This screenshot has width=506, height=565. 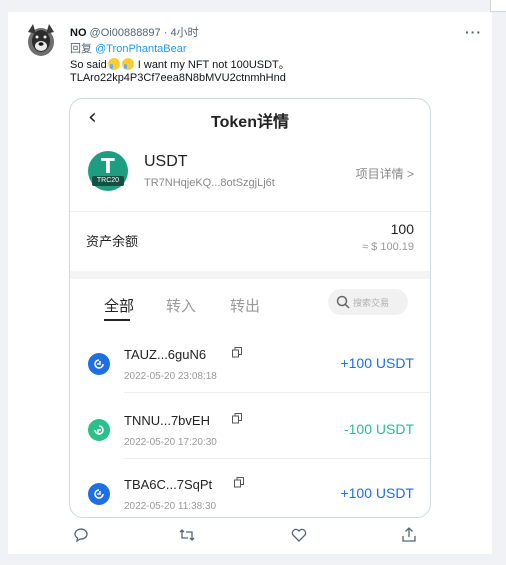 What do you see at coordinates (250, 122) in the screenshot?
I see `screenshot-title: Token详情` at bounding box center [250, 122].